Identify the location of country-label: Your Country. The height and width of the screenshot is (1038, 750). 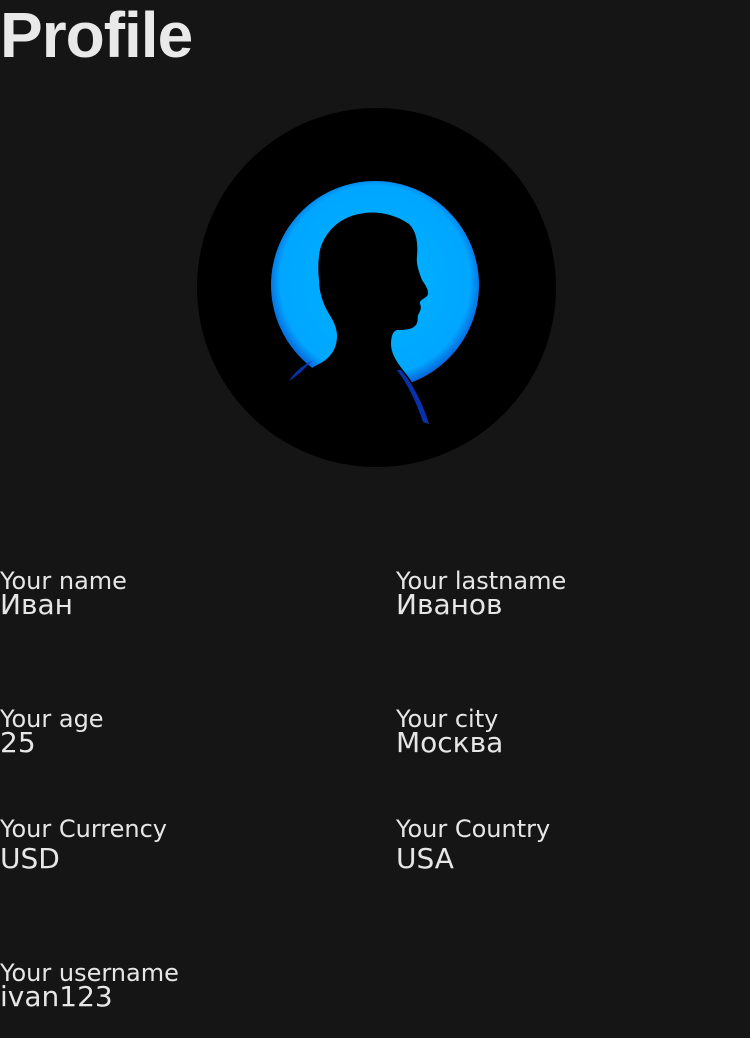
(473, 829).